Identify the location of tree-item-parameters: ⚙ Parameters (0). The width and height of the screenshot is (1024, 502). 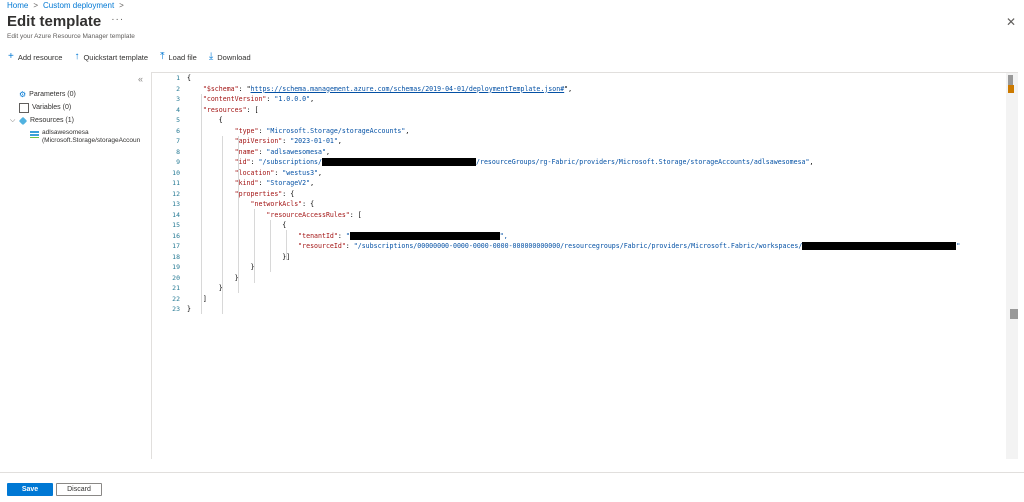
(75, 94).